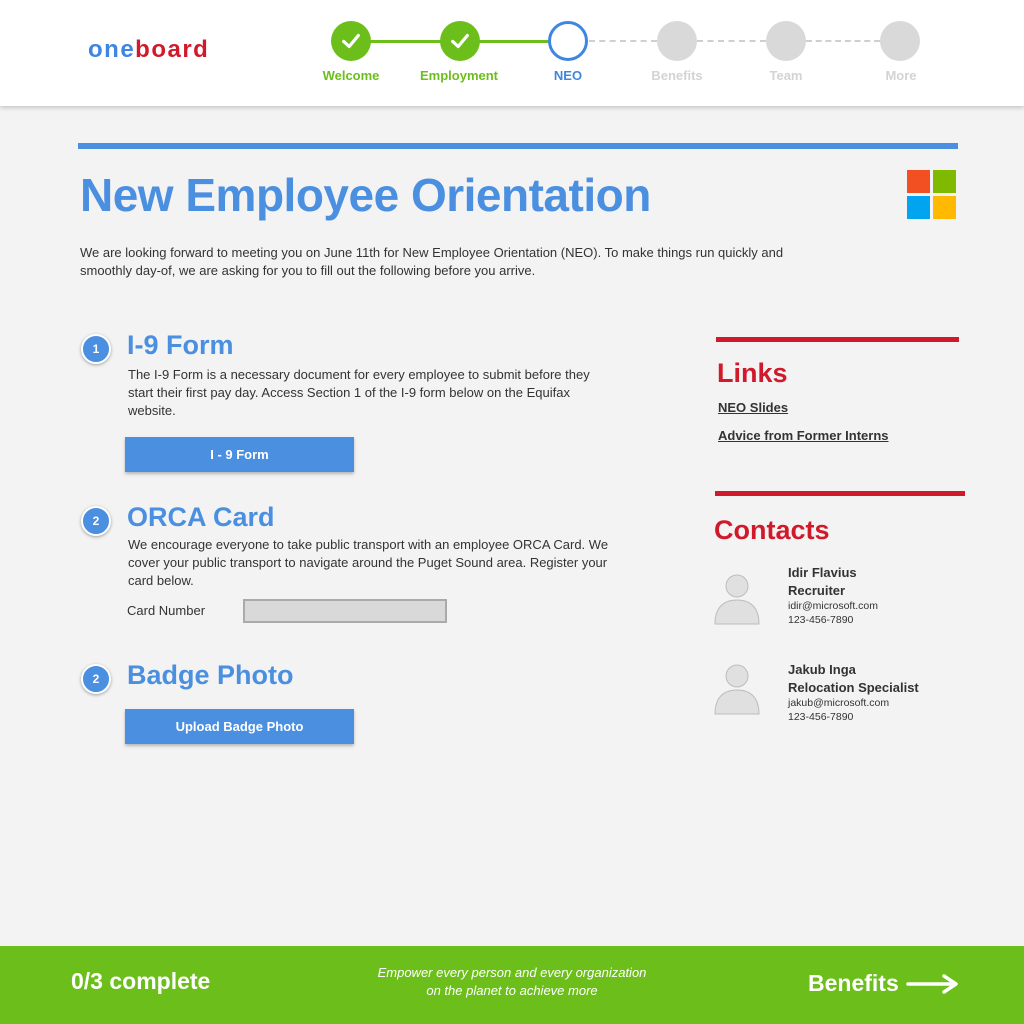  I want to click on step-connector-team-more, so click(843, 41).